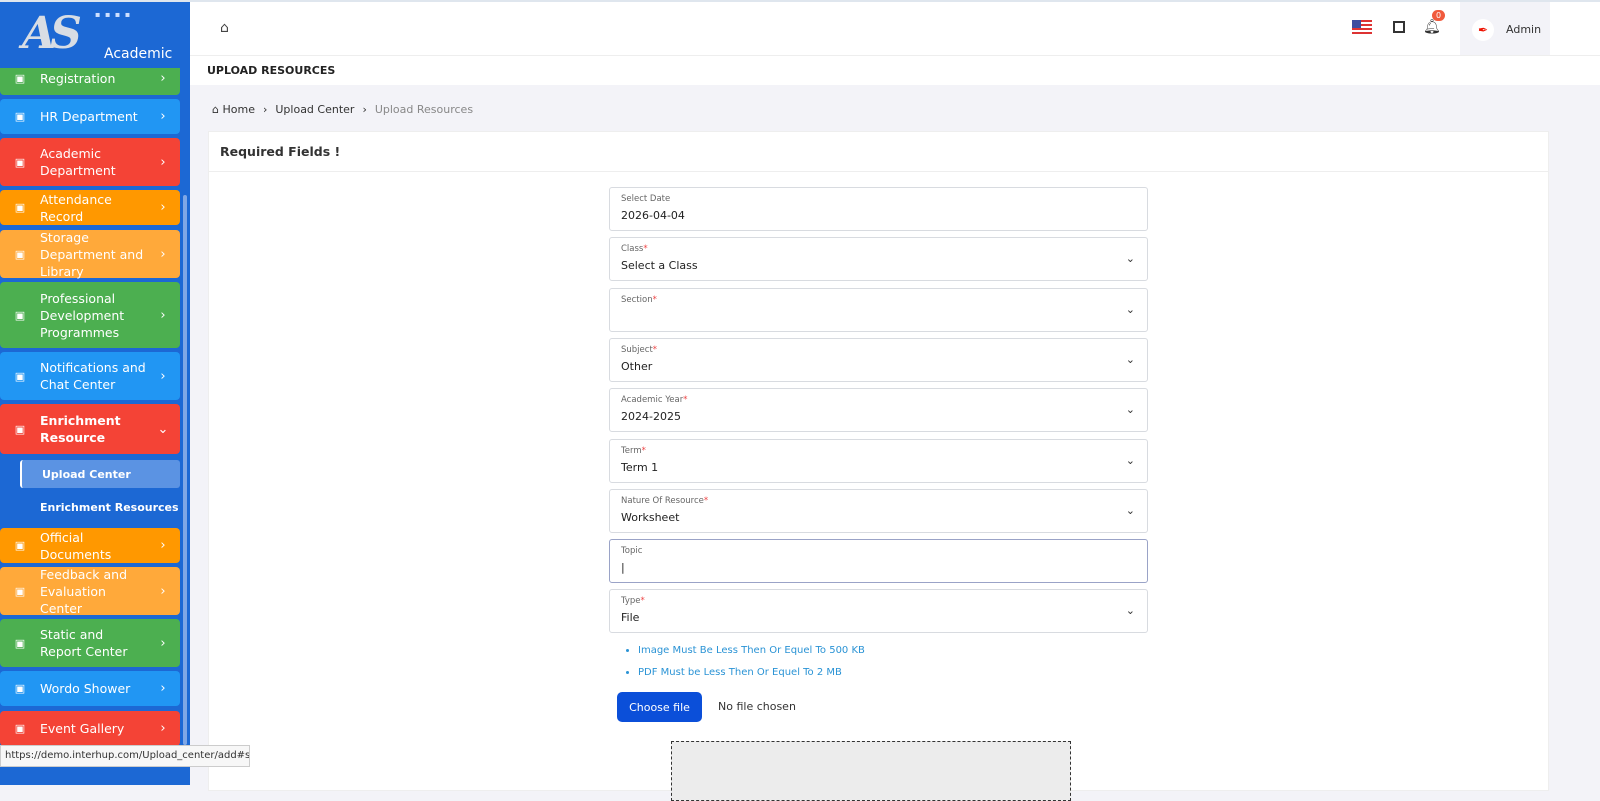 The image size is (1600, 801). Describe the element at coordinates (100, 474) in the screenshot. I see `sidebar-subitem-upload-center: Upload Center` at that location.